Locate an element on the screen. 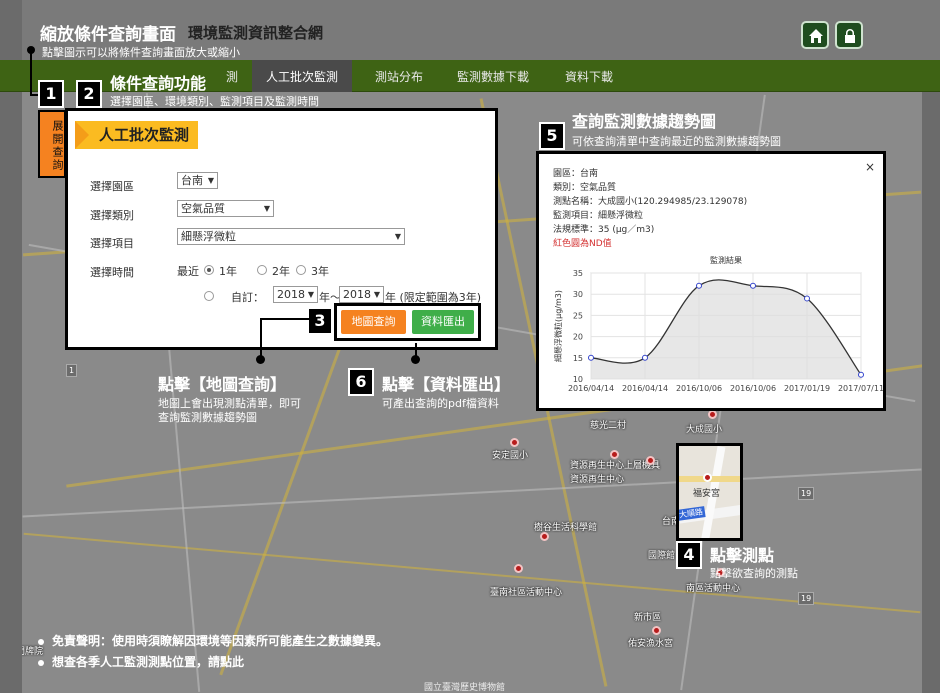 The image size is (940, 693). chart-y-tick-label: 25 is located at coordinates (578, 315).